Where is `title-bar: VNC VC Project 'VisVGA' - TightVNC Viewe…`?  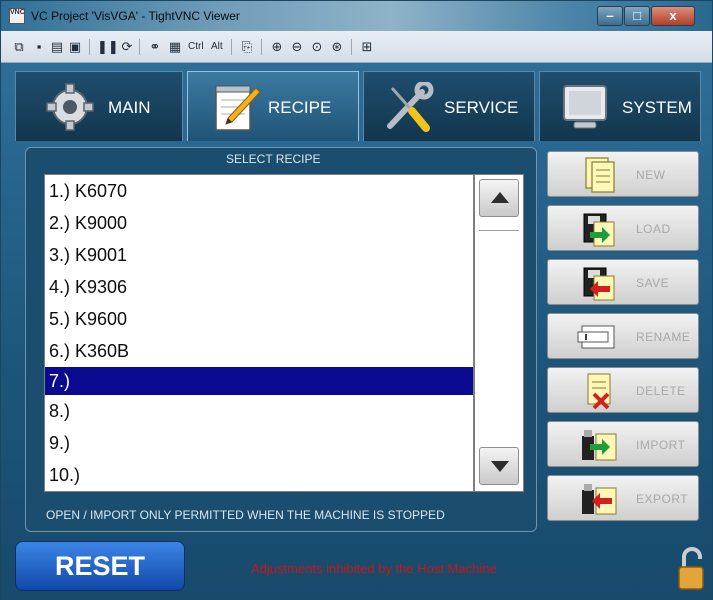 title-bar: VNC VC Project 'VisVGA' - TightVNC Viewe… is located at coordinates (356, 16).